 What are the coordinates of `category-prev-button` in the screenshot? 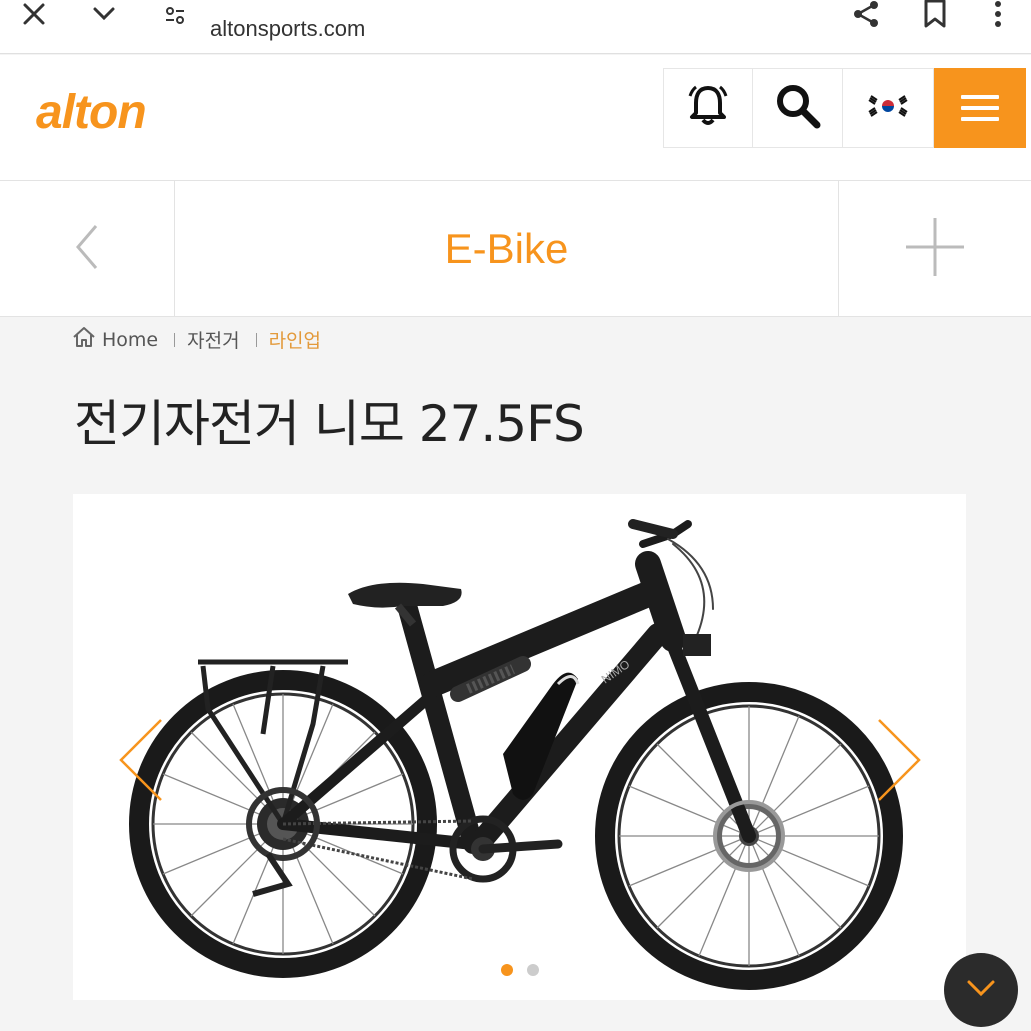 It's located at (87, 248).